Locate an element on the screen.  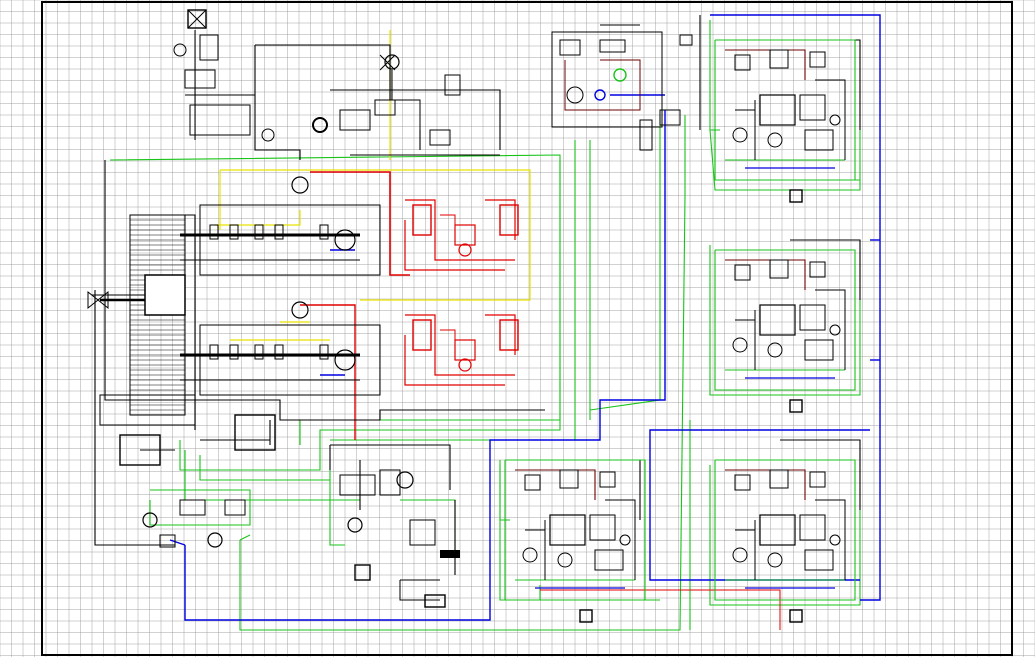
gear-coupling is located at coordinates (165, 295).